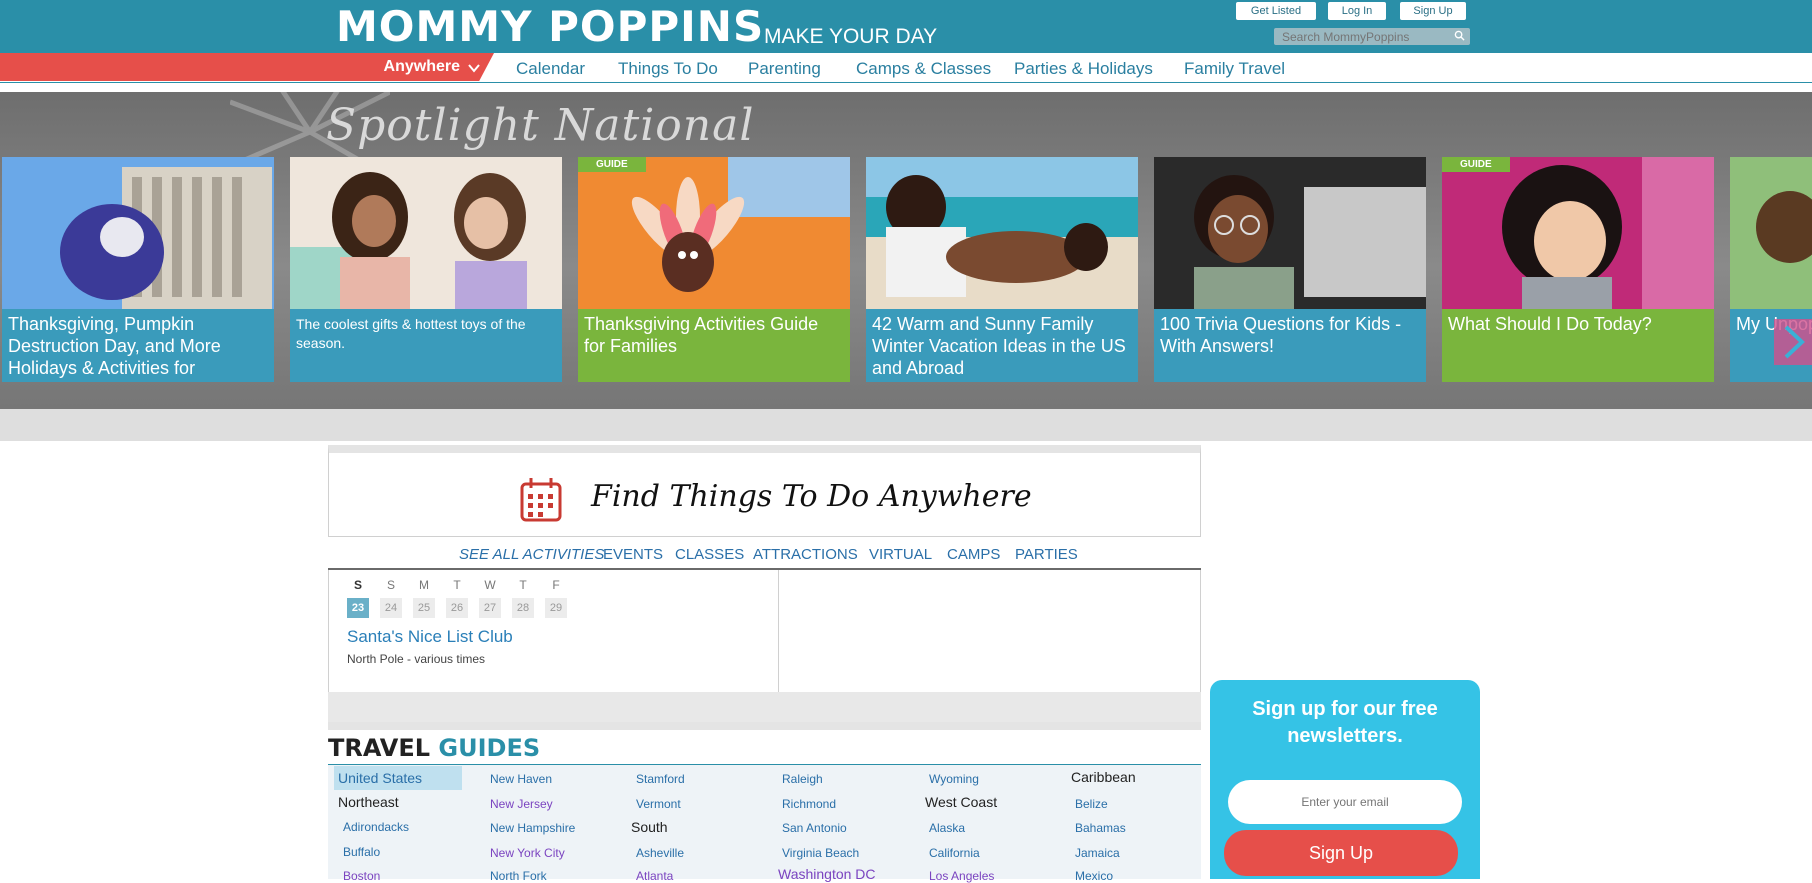 This screenshot has height=883, width=1812. I want to click on newsletter-sign-up-button: Sign Up, so click(1341, 853).